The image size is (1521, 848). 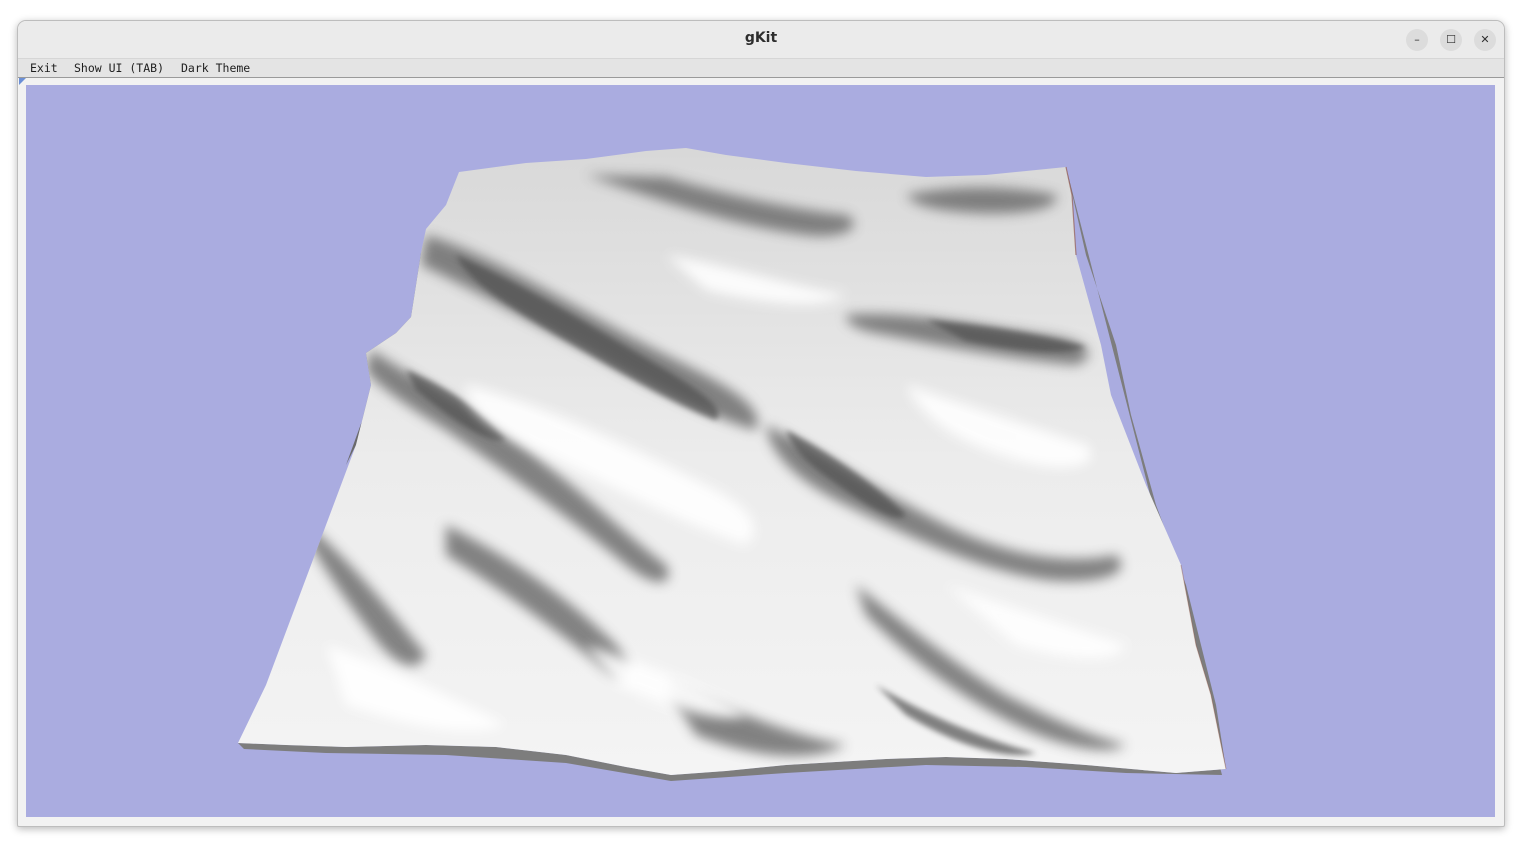 I want to click on window-title: gKit, so click(x=761, y=38).